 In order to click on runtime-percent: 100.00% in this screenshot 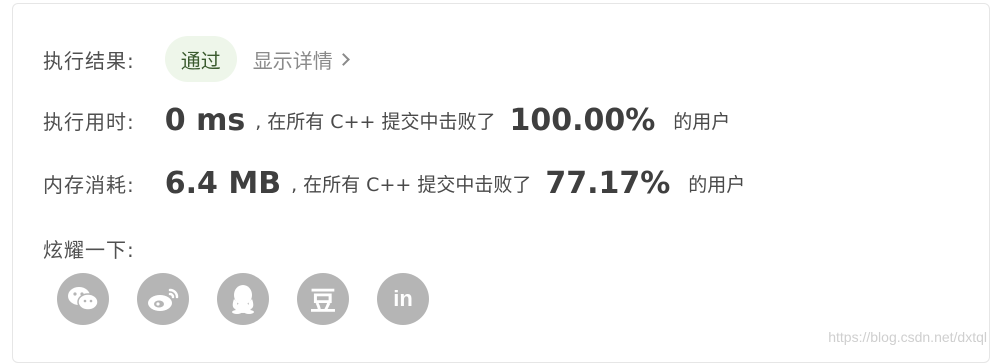, I will do `click(582, 120)`.